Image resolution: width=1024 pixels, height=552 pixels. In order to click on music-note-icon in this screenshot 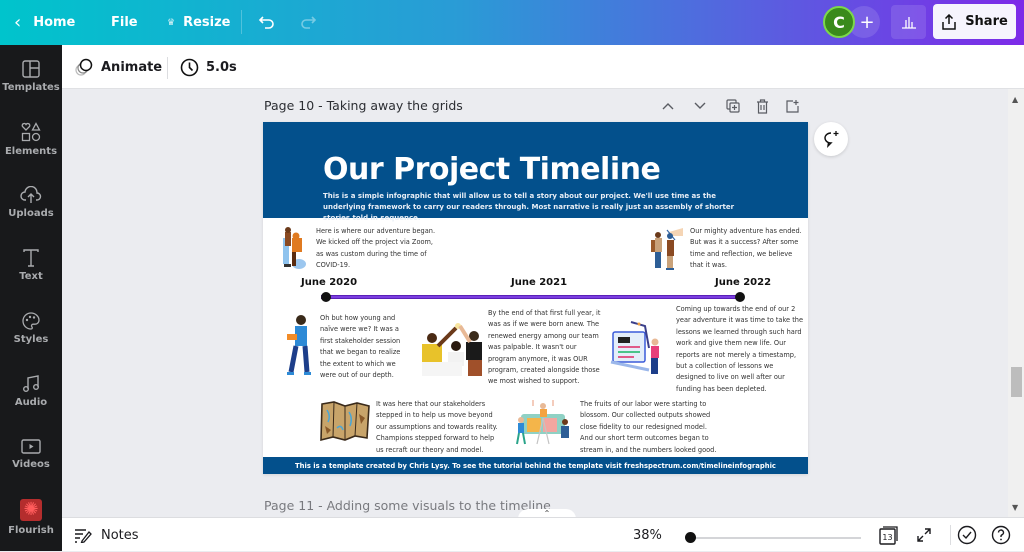, I will do `click(31, 383)`.